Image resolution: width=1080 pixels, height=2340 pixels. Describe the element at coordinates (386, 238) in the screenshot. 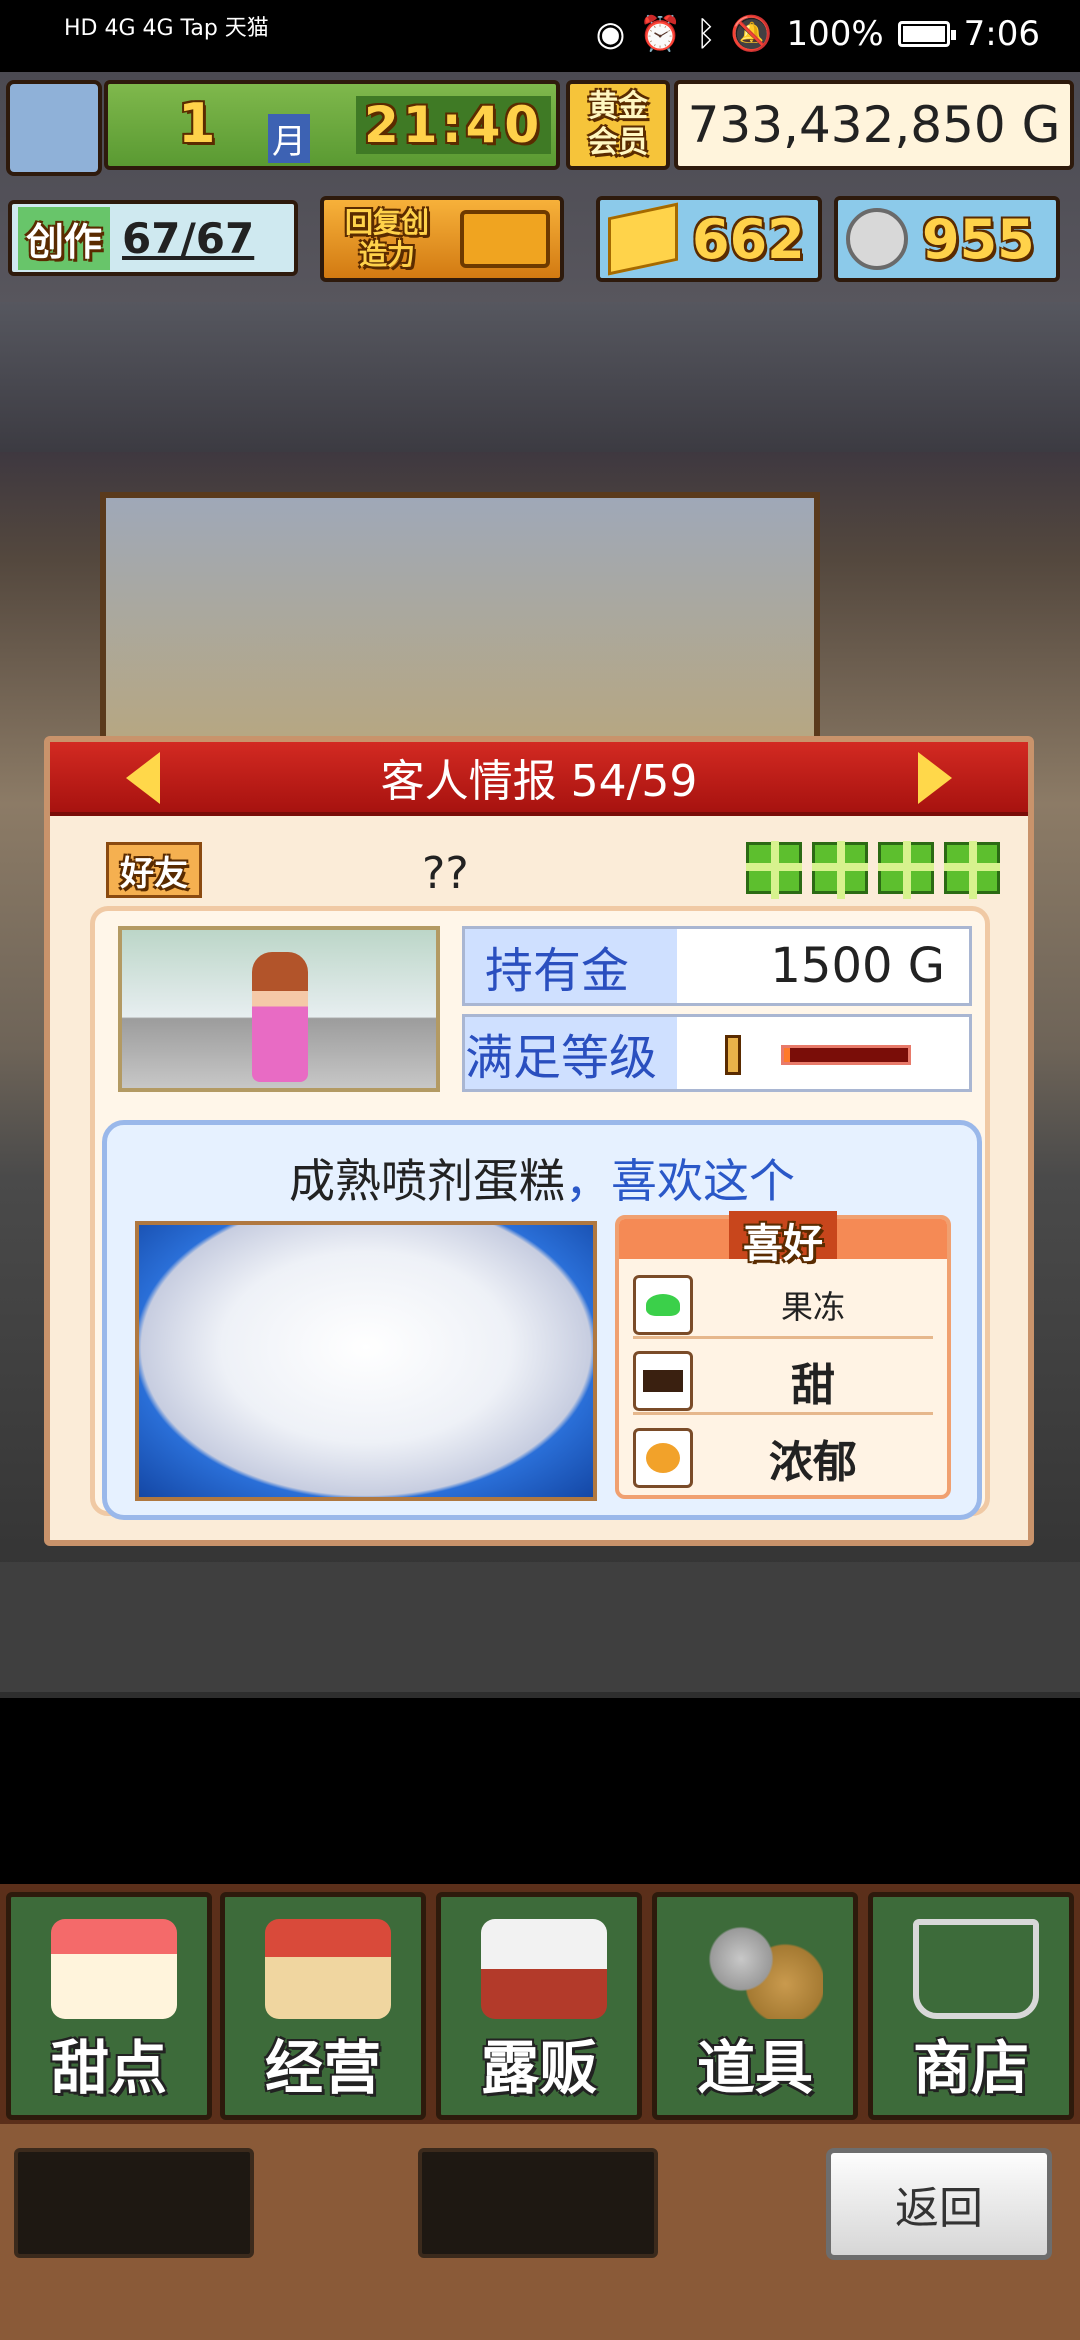

I see `restore-label: 回复创造力` at that location.